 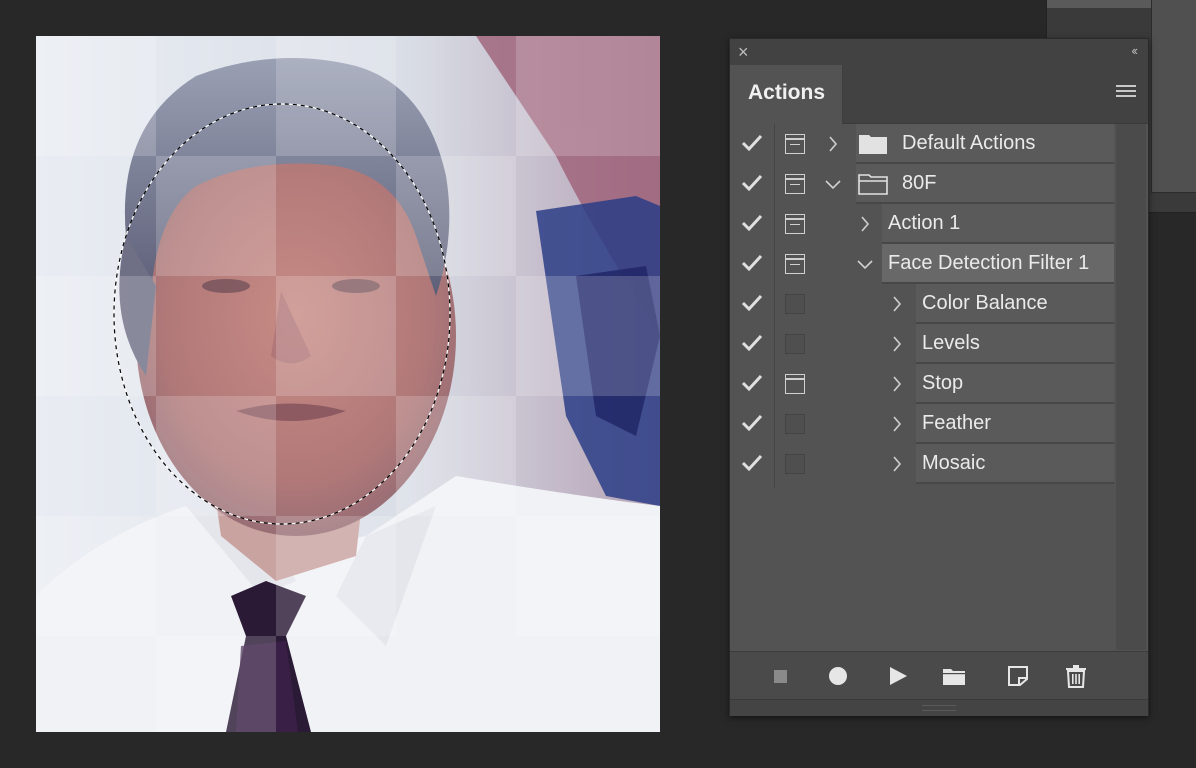 What do you see at coordinates (780, 676) in the screenshot?
I see `stop-icon` at bounding box center [780, 676].